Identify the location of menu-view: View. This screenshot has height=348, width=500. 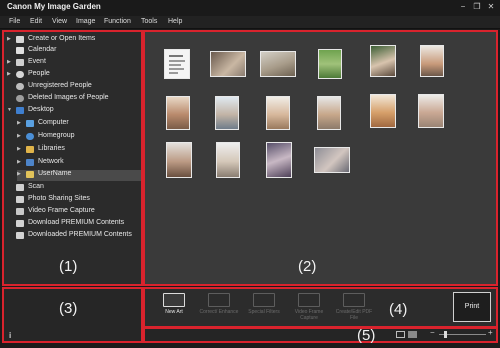
(59, 21).